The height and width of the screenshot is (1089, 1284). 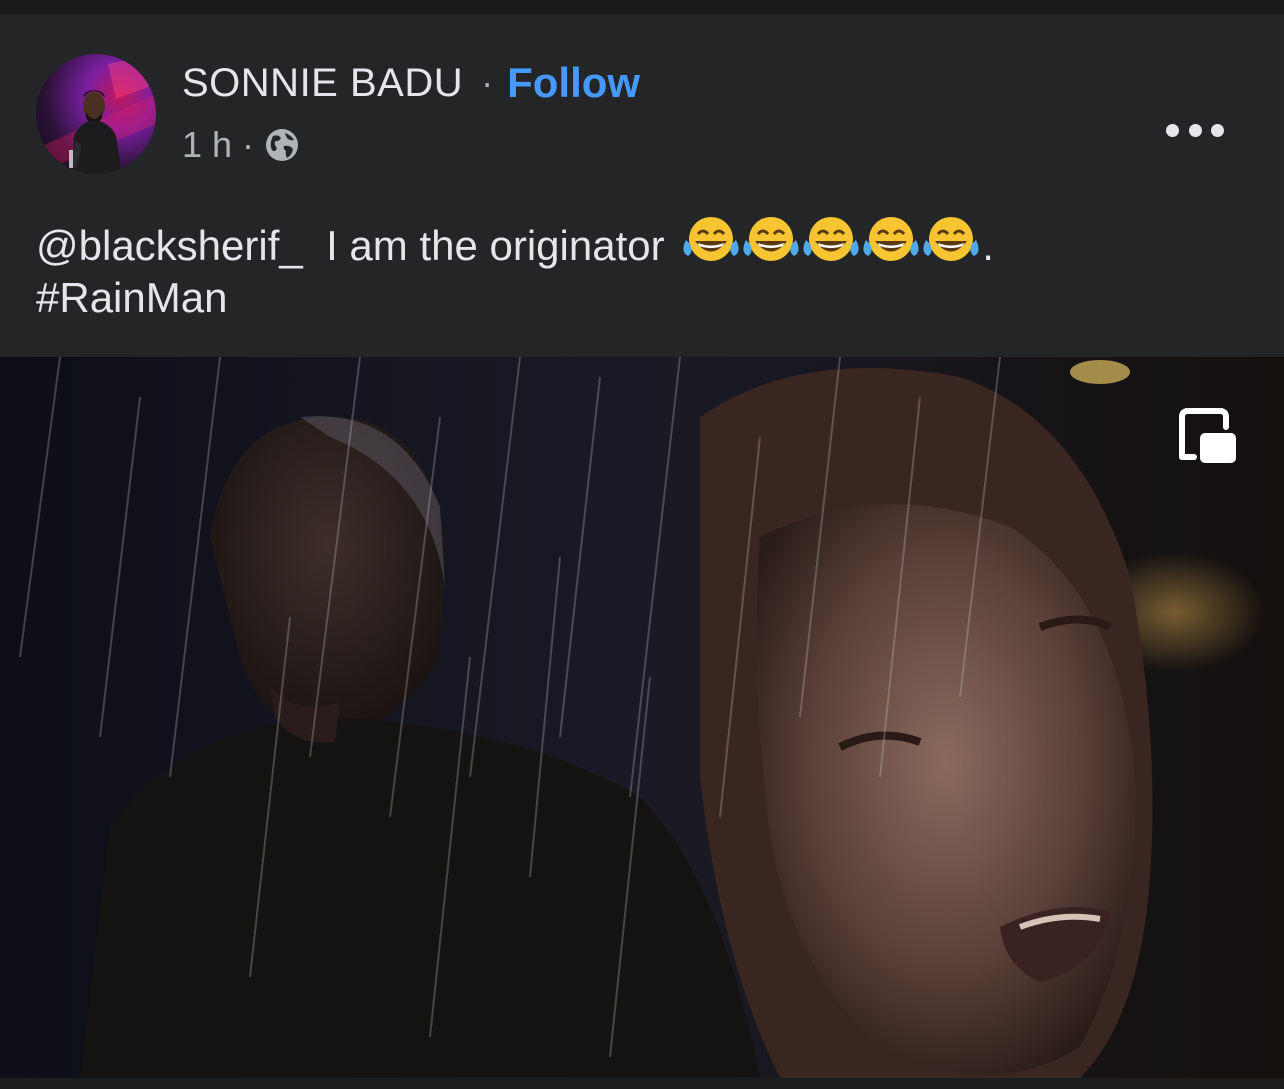 I want to click on emoji-group, so click(x=832, y=241).